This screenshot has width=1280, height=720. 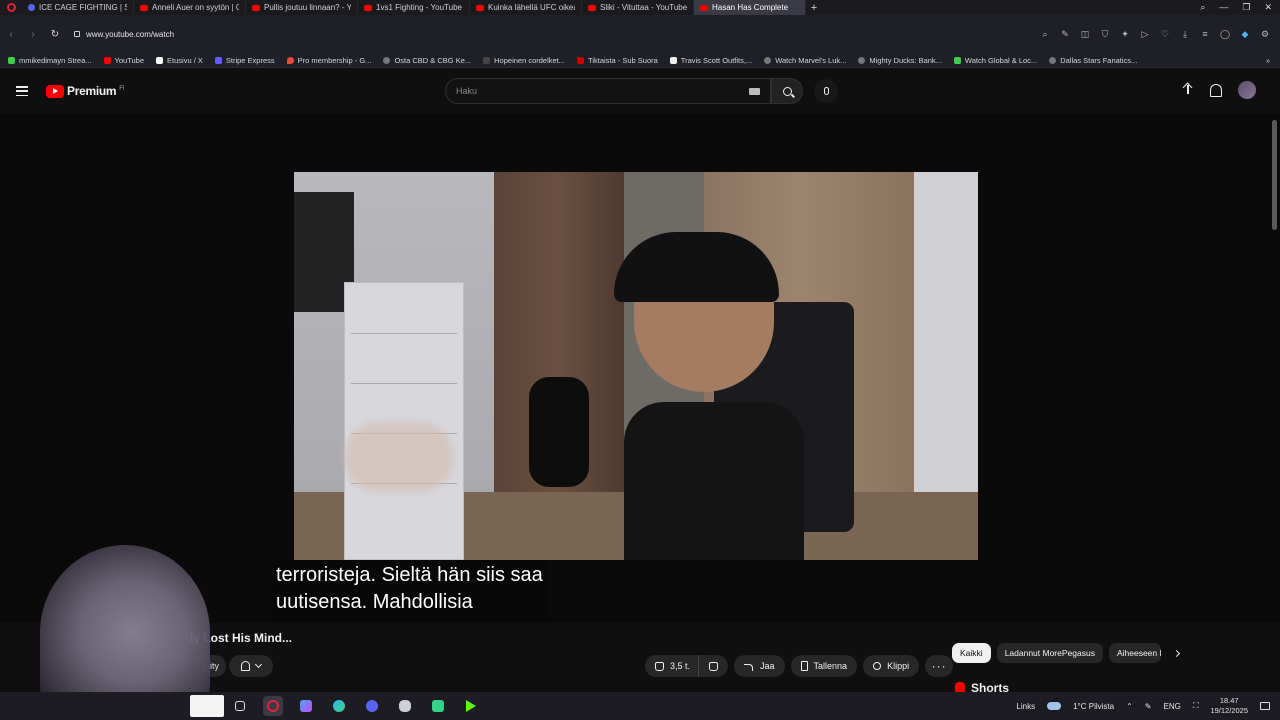 What do you see at coordinates (1188, 90) in the screenshot?
I see `upload-icon` at bounding box center [1188, 90].